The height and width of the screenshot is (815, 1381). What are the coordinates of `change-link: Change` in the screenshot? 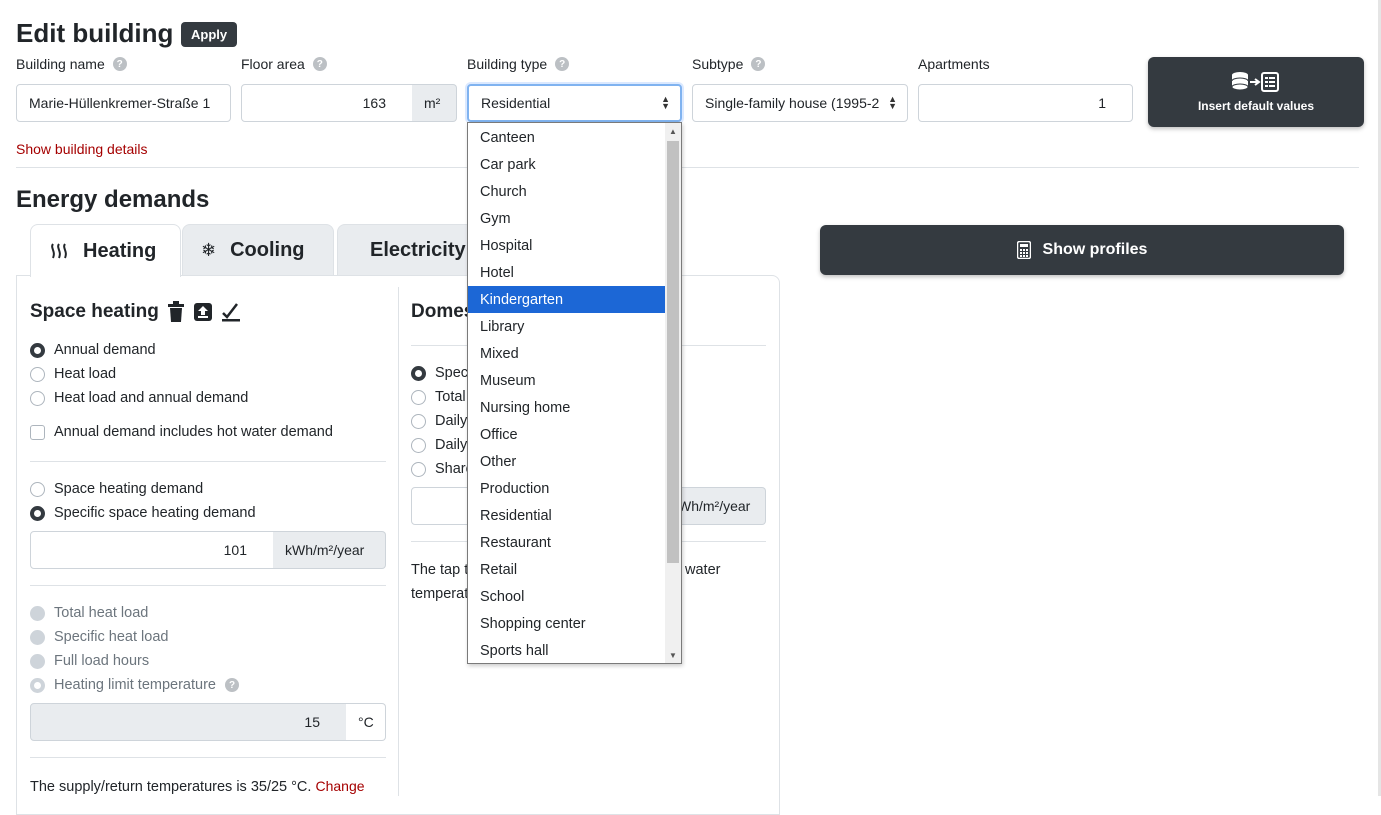 It's located at (339, 786).